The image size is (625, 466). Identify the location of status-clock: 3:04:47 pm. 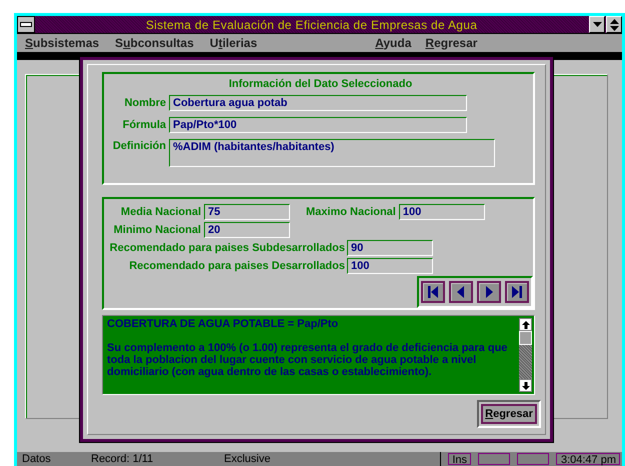
(588, 459).